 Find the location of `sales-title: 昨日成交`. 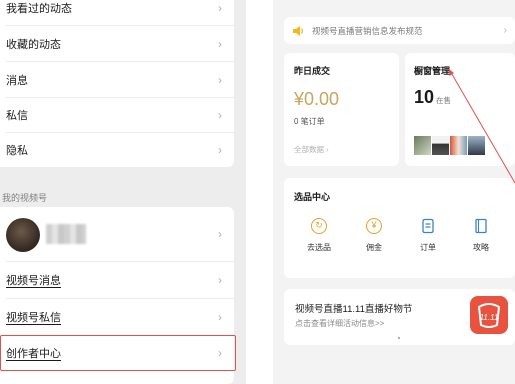

sales-title: 昨日成交 is located at coordinates (312, 71).